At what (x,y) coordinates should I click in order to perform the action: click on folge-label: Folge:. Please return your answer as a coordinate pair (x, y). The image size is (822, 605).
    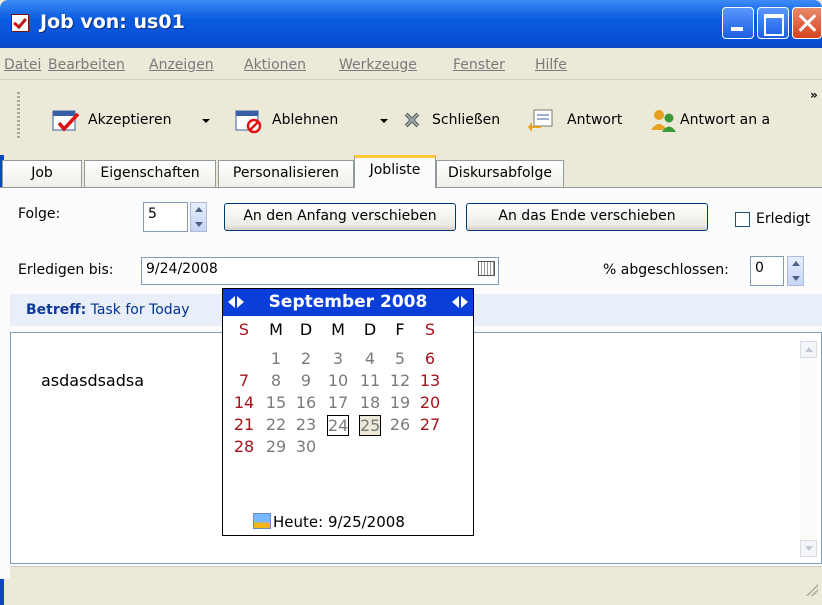
    Looking at the image, I should click on (39, 214).